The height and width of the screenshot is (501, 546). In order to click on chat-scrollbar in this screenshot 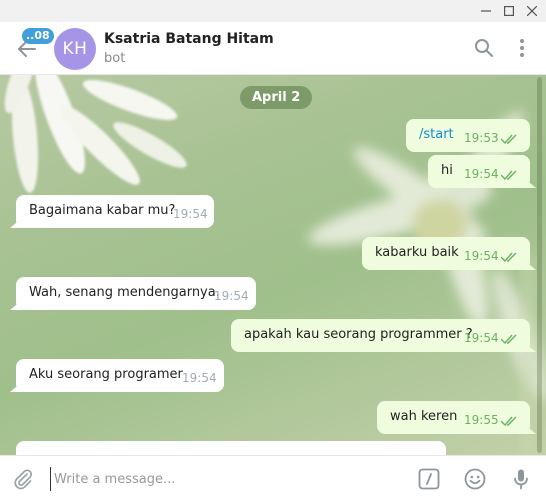, I will do `click(539, 265)`.